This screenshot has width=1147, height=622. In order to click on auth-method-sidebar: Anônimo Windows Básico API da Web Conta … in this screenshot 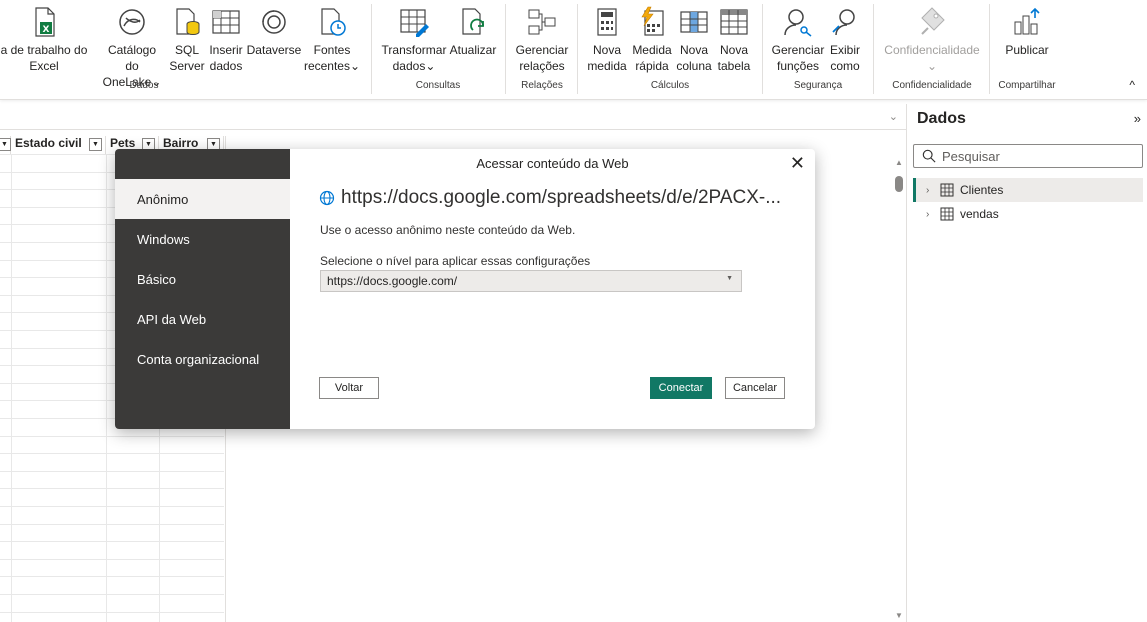, I will do `click(202, 289)`.